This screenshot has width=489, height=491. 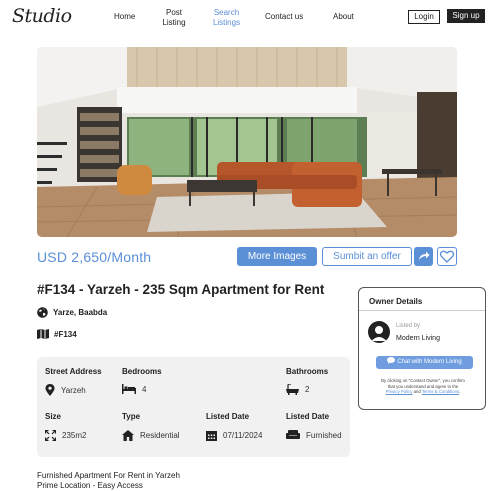 I want to click on period-text: ., so click(x=460, y=391).